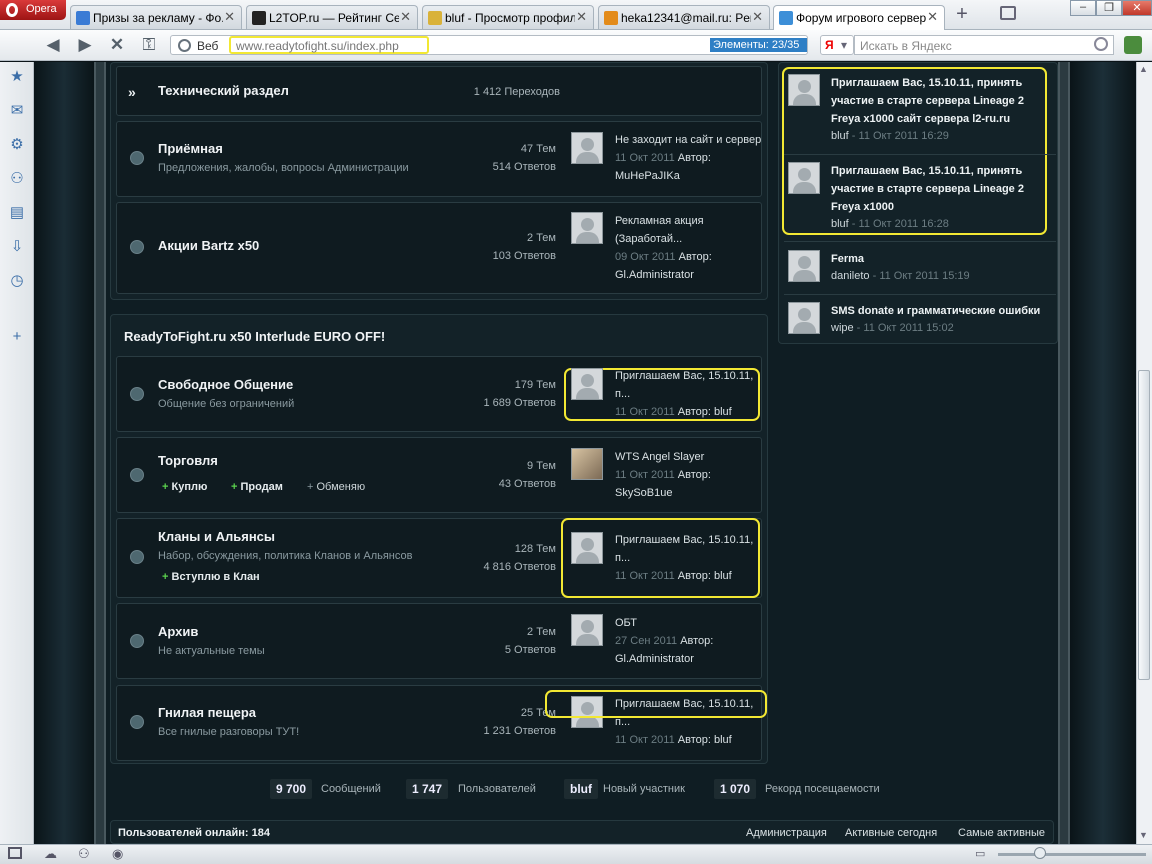 This screenshot has width=1152, height=864. I want to click on add-panel-icon: +, so click(17, 337).